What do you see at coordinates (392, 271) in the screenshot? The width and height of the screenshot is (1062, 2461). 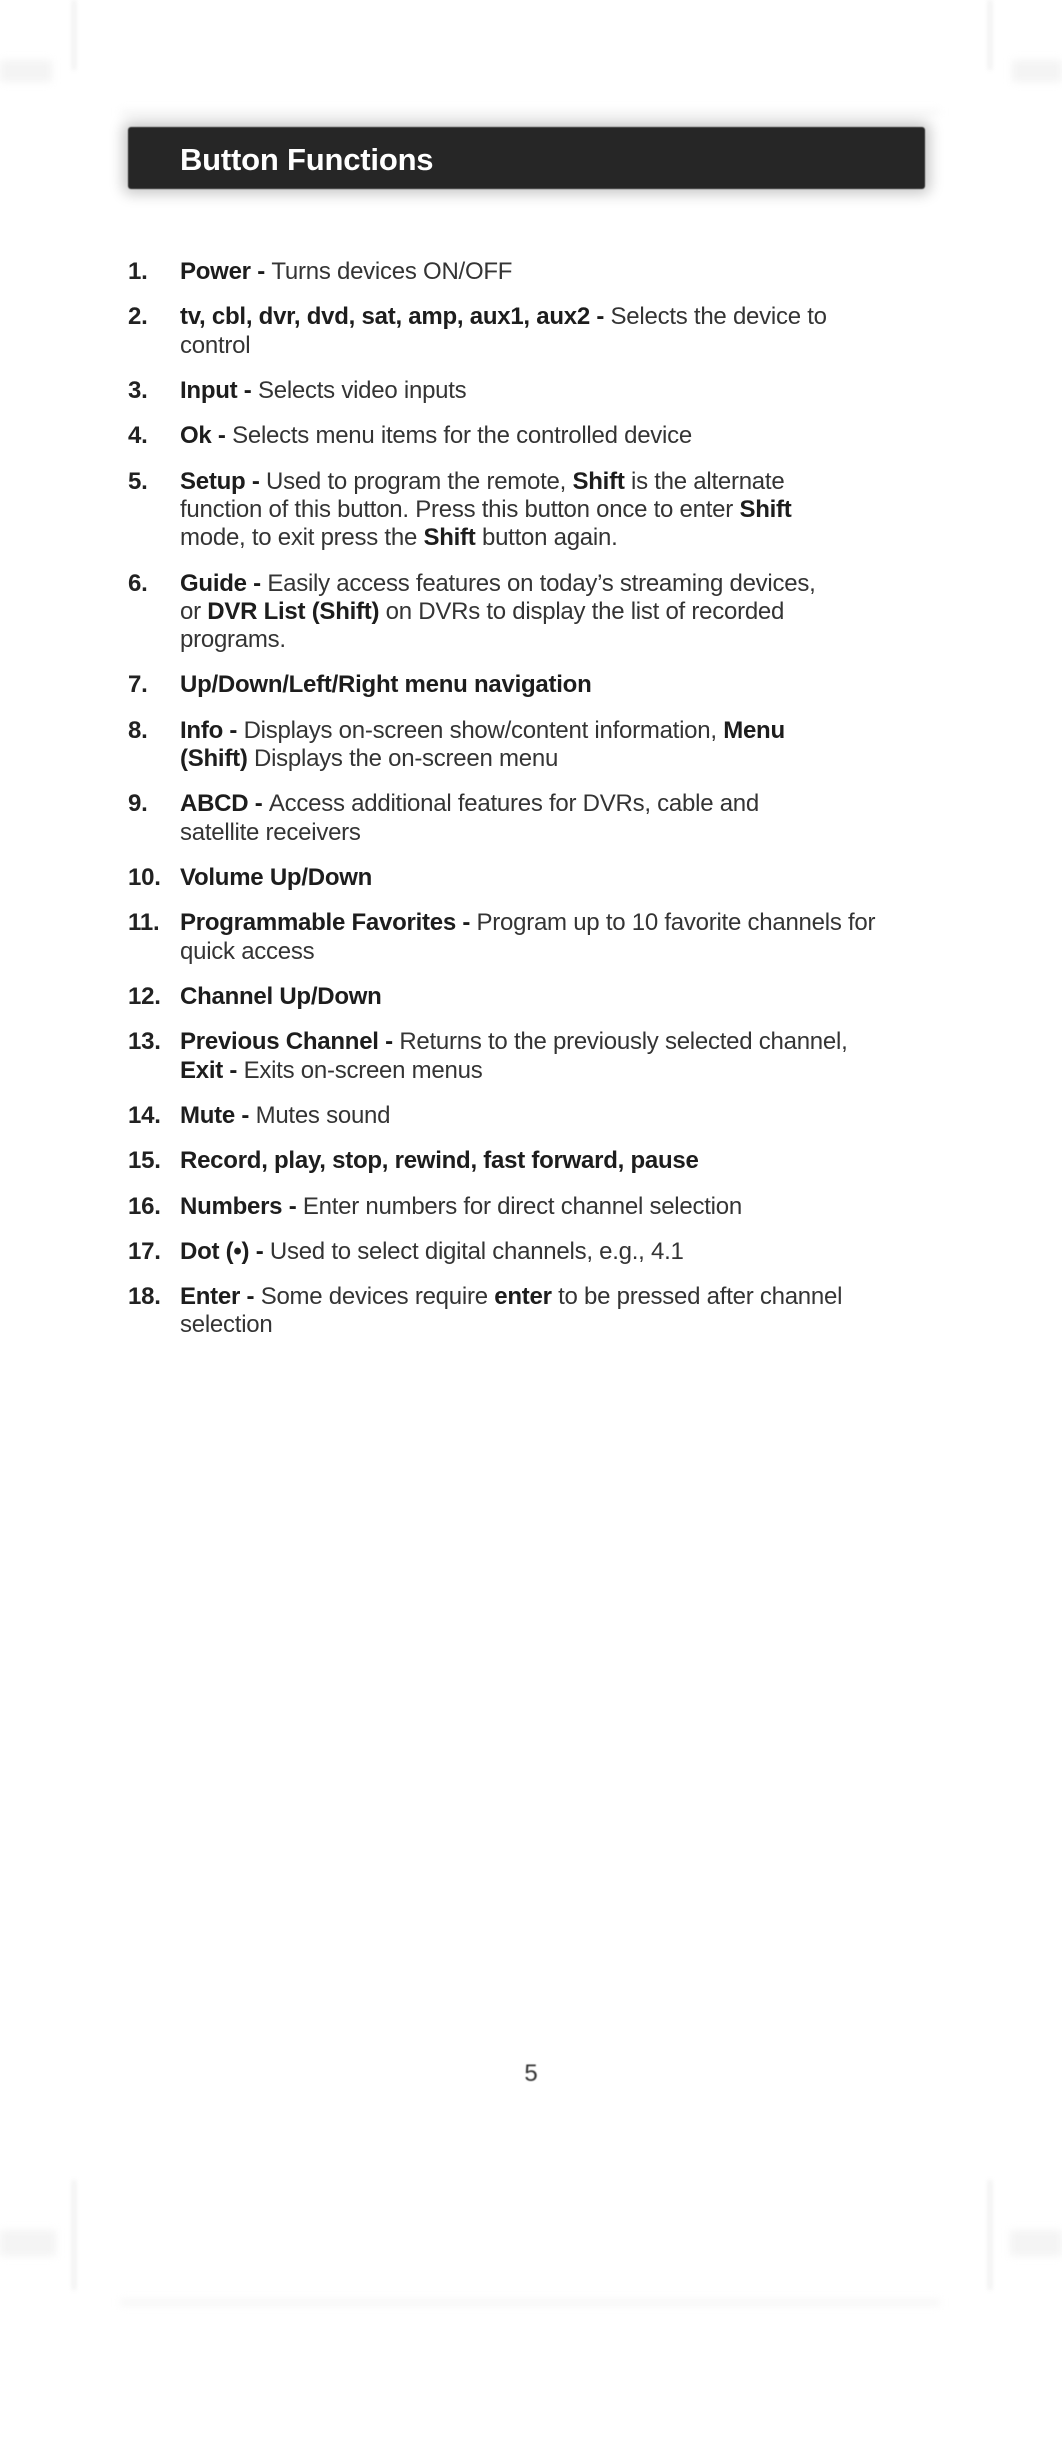 I see `body-text: Turns devices ON/OFF` at bounding box center [392, 271].